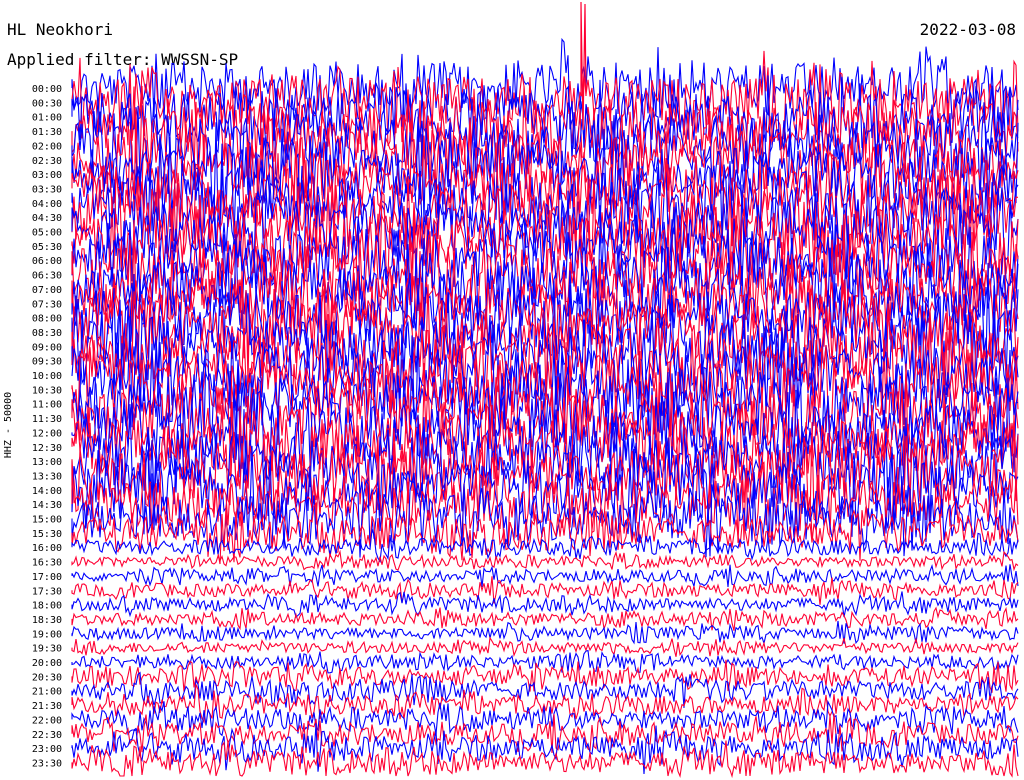 The width and height of the screenshot is (1024, 780). I want to click on row-label-0700: 07:00, so click(47, 290).